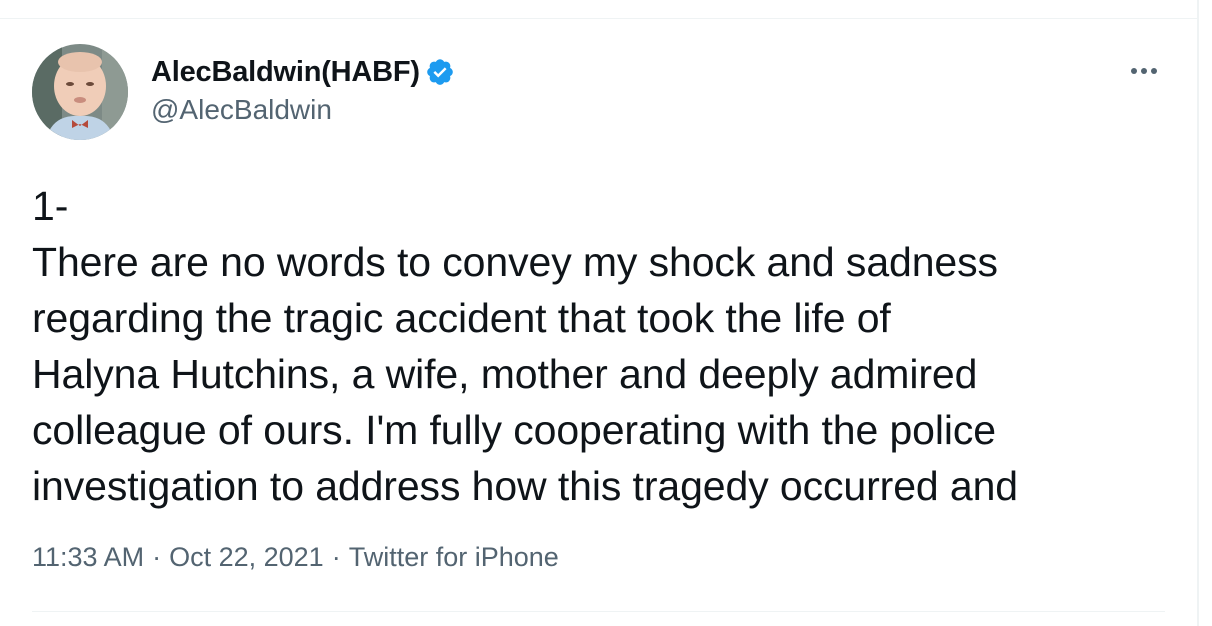 The height and width of the screenshot is (626, 1212). What do you see at coordinates (440, 72) in the screenshot?
I see `verified-badge-icon` at bounding box center [440, 72].